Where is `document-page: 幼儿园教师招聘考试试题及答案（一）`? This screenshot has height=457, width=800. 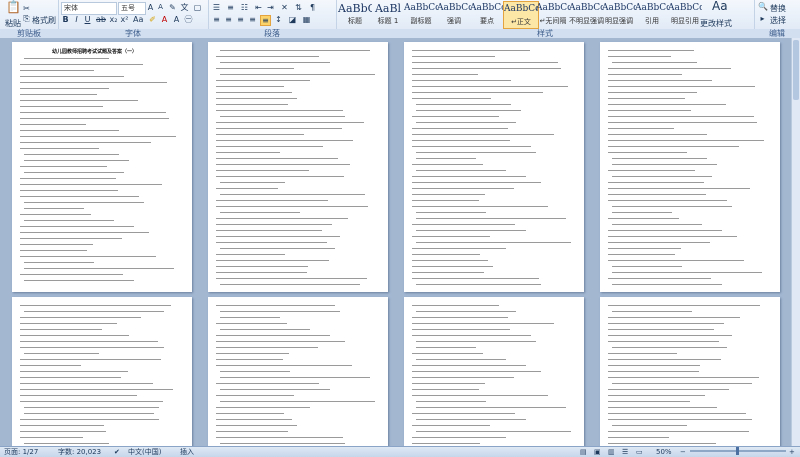
document-page: 幼儿园教师招聘考试试题及答案（一） is located at coordinates (102, 167).